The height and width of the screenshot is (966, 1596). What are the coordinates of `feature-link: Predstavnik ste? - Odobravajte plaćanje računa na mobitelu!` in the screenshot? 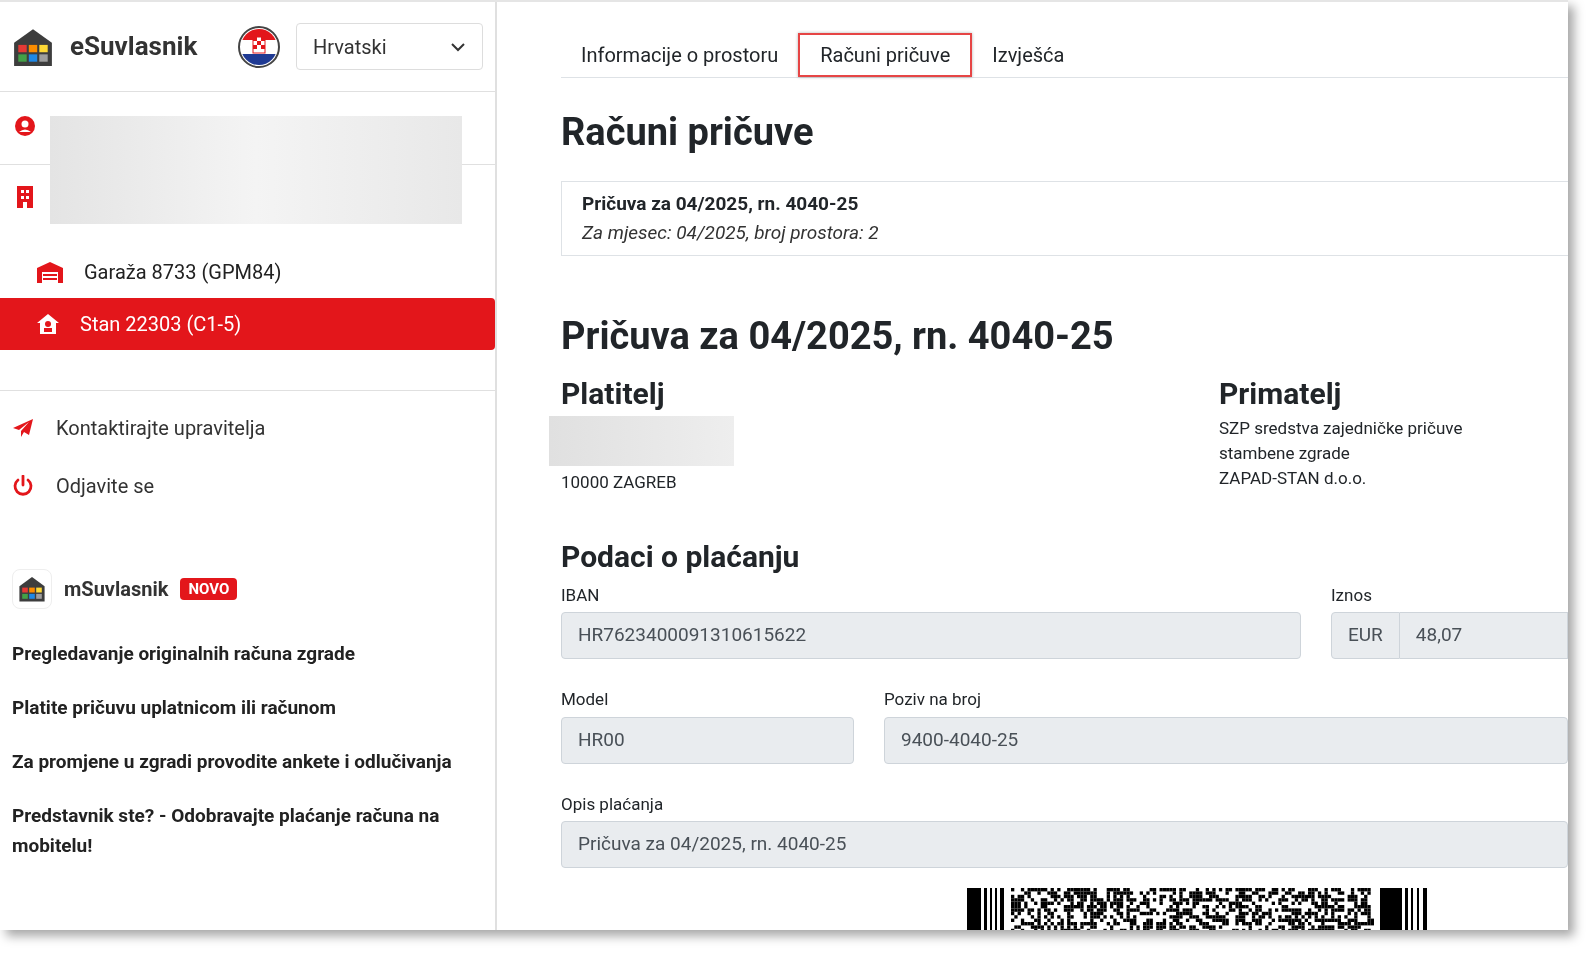 It's located at (247, 831).